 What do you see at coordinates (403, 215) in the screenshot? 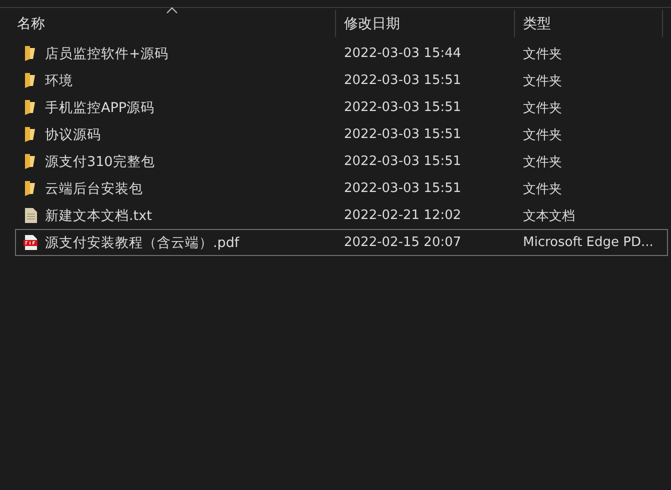
I see `modified-date: 2022-02-21 12:02` at bounding box center [403, 215].